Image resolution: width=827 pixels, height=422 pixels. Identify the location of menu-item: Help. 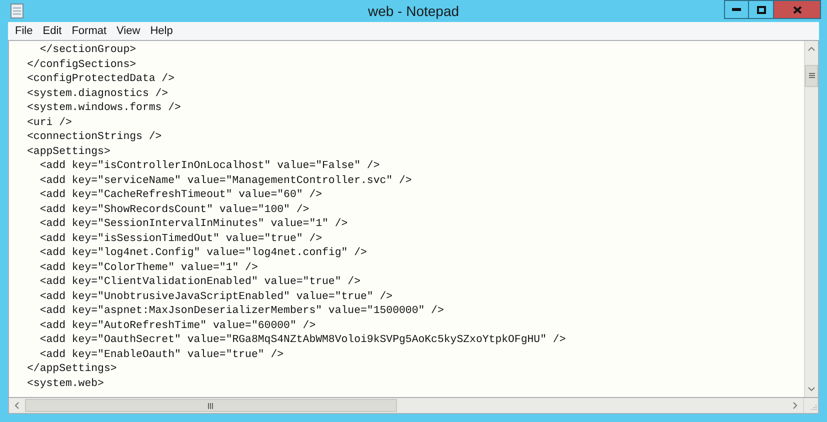
(161, 31).